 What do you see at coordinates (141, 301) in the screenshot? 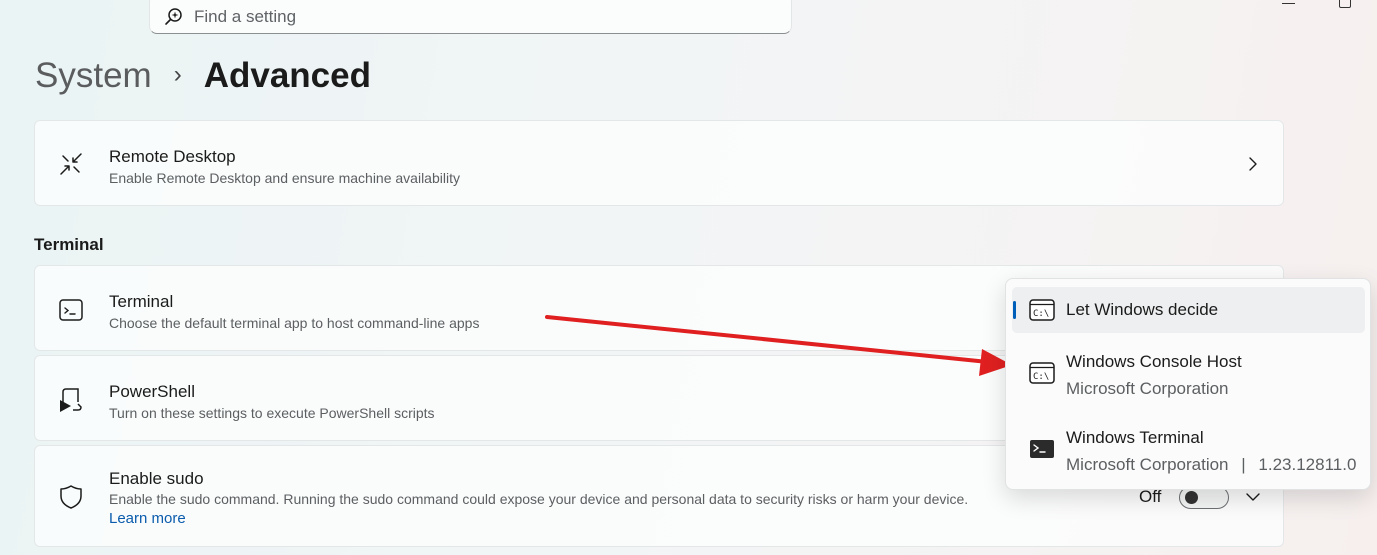
I see `terminal-title: Terminal` at bounding box center [141, 301].